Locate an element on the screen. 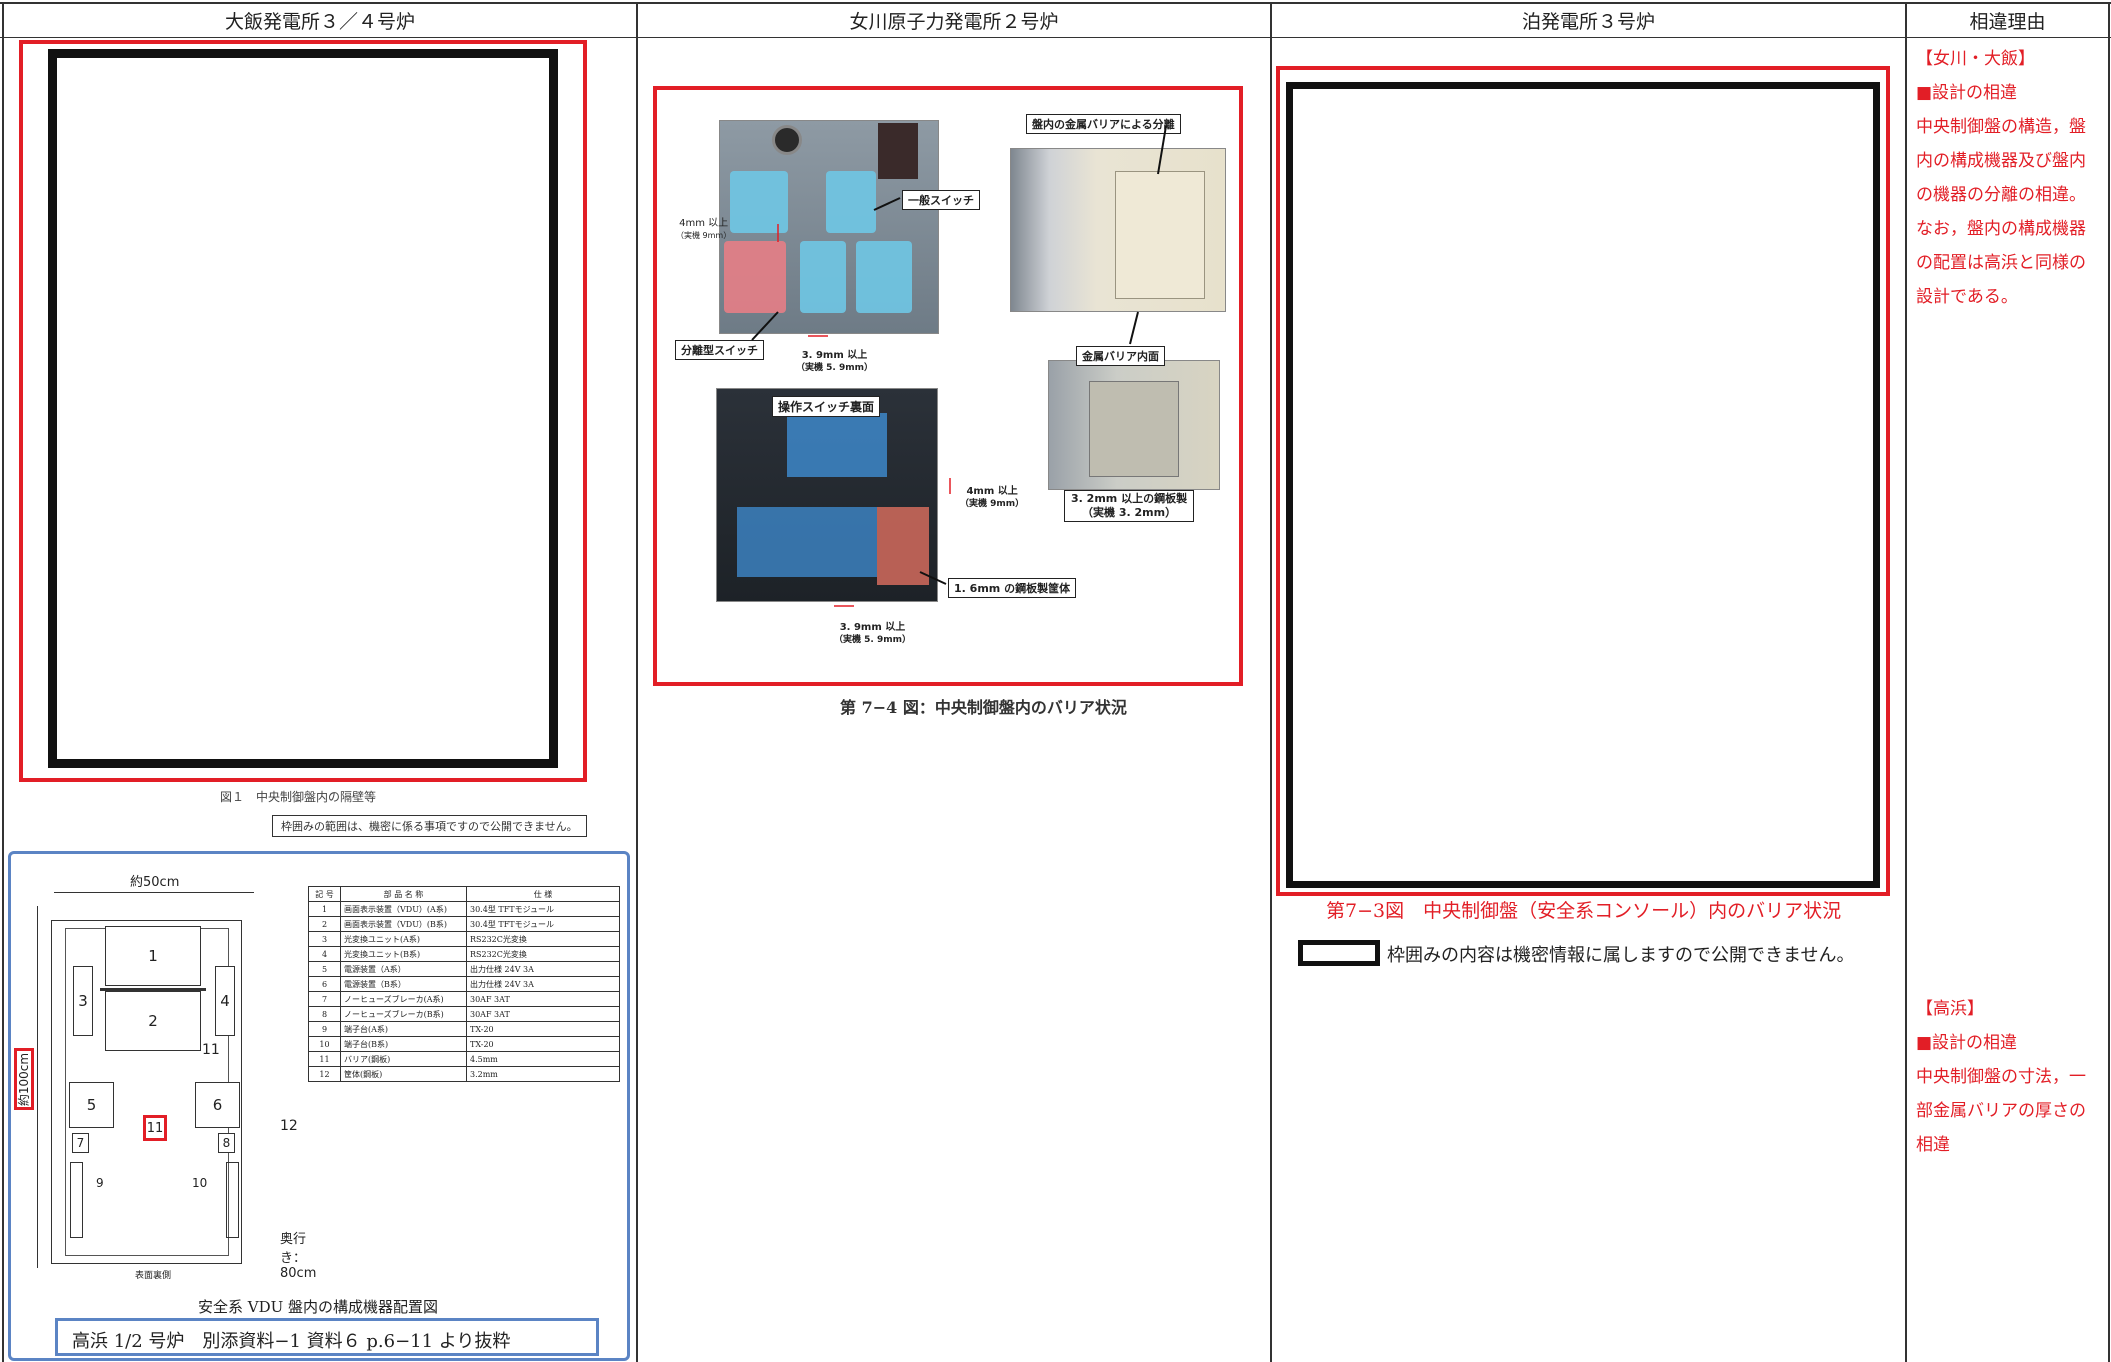 The width and height of the screenshot is (2111, 1362). parts-table-row: 10 端子台(B系) TX-20 is located at coordinates (464, 1044).